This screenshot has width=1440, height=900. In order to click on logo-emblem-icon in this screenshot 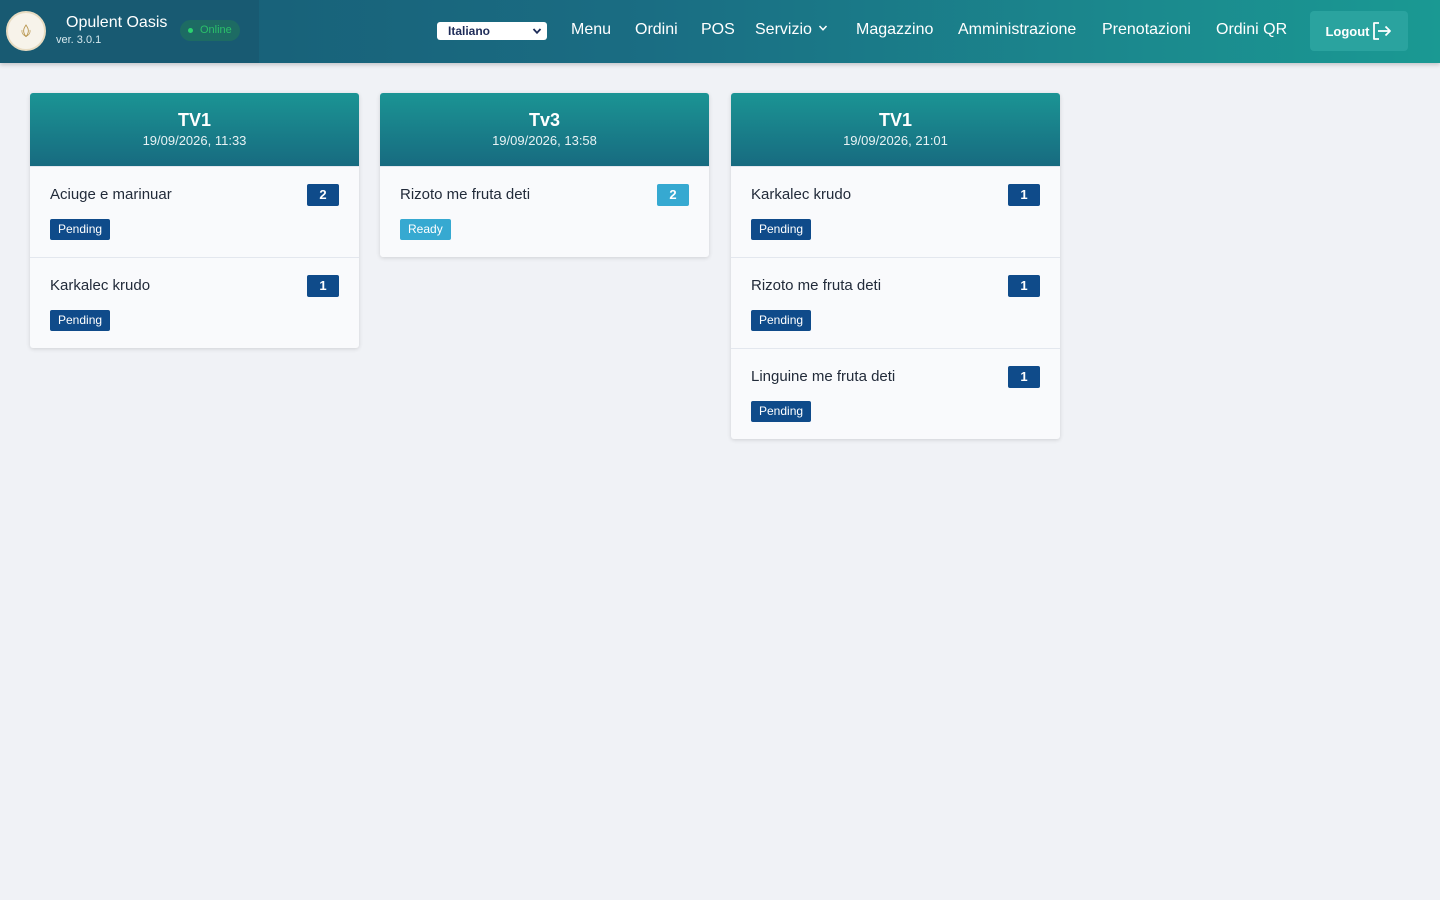, I will do `click(26, 31)`.